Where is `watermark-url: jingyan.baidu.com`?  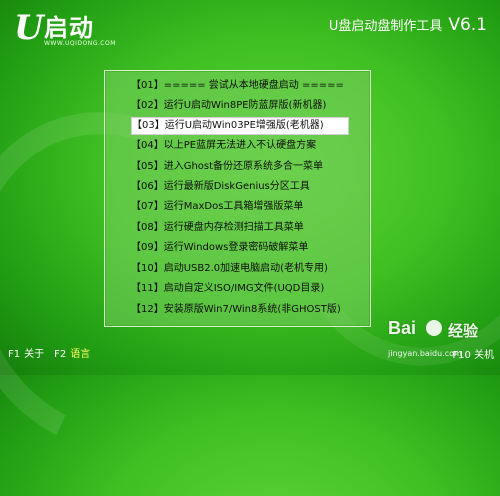
watermark-url: jingyan.baidu.com is located at coordinates (425, 353).